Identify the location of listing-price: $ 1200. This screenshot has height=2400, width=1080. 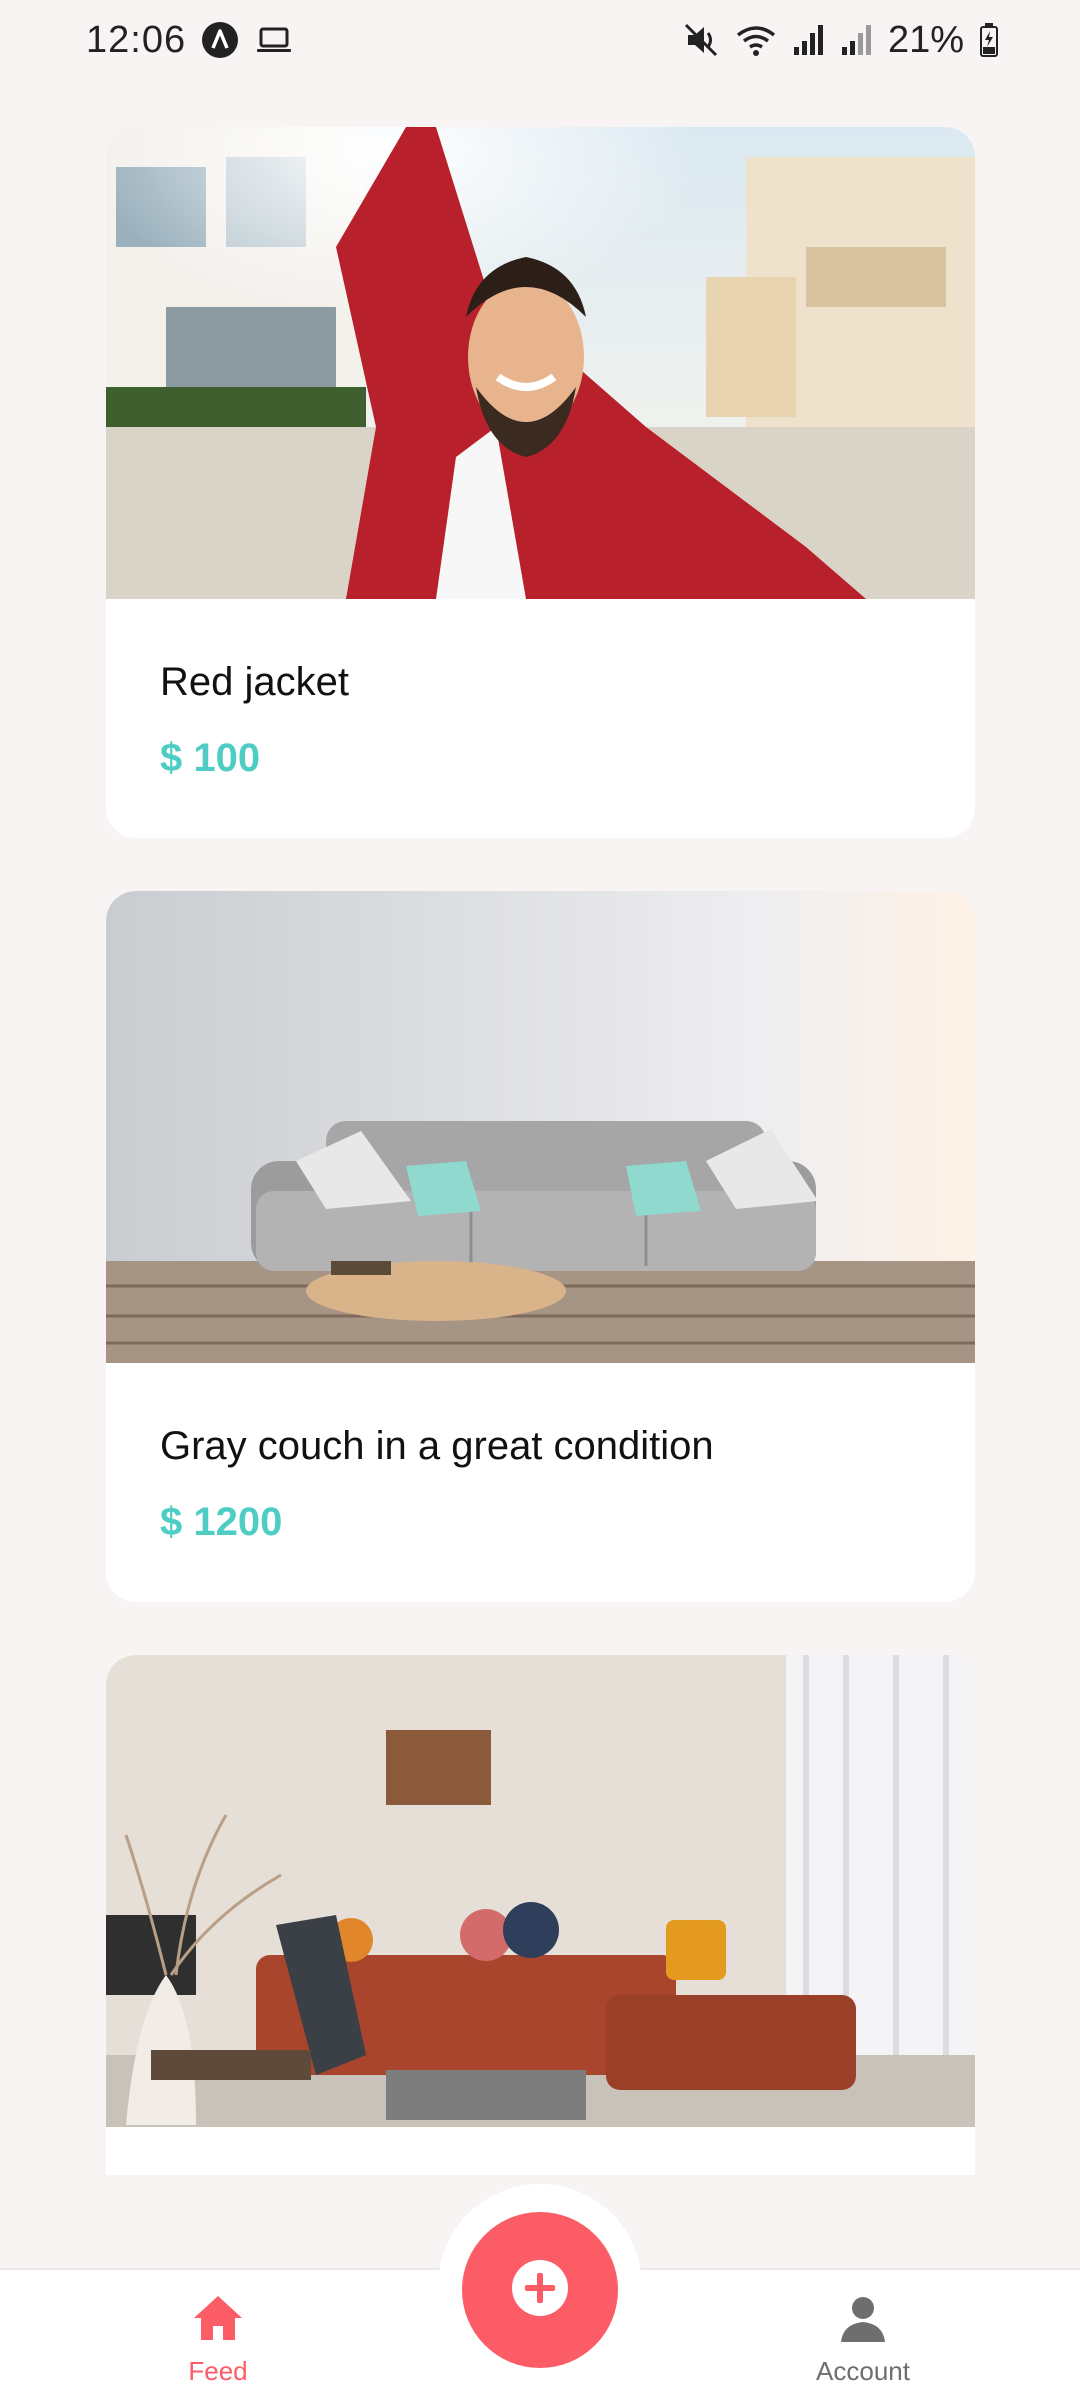
(221, 1522).